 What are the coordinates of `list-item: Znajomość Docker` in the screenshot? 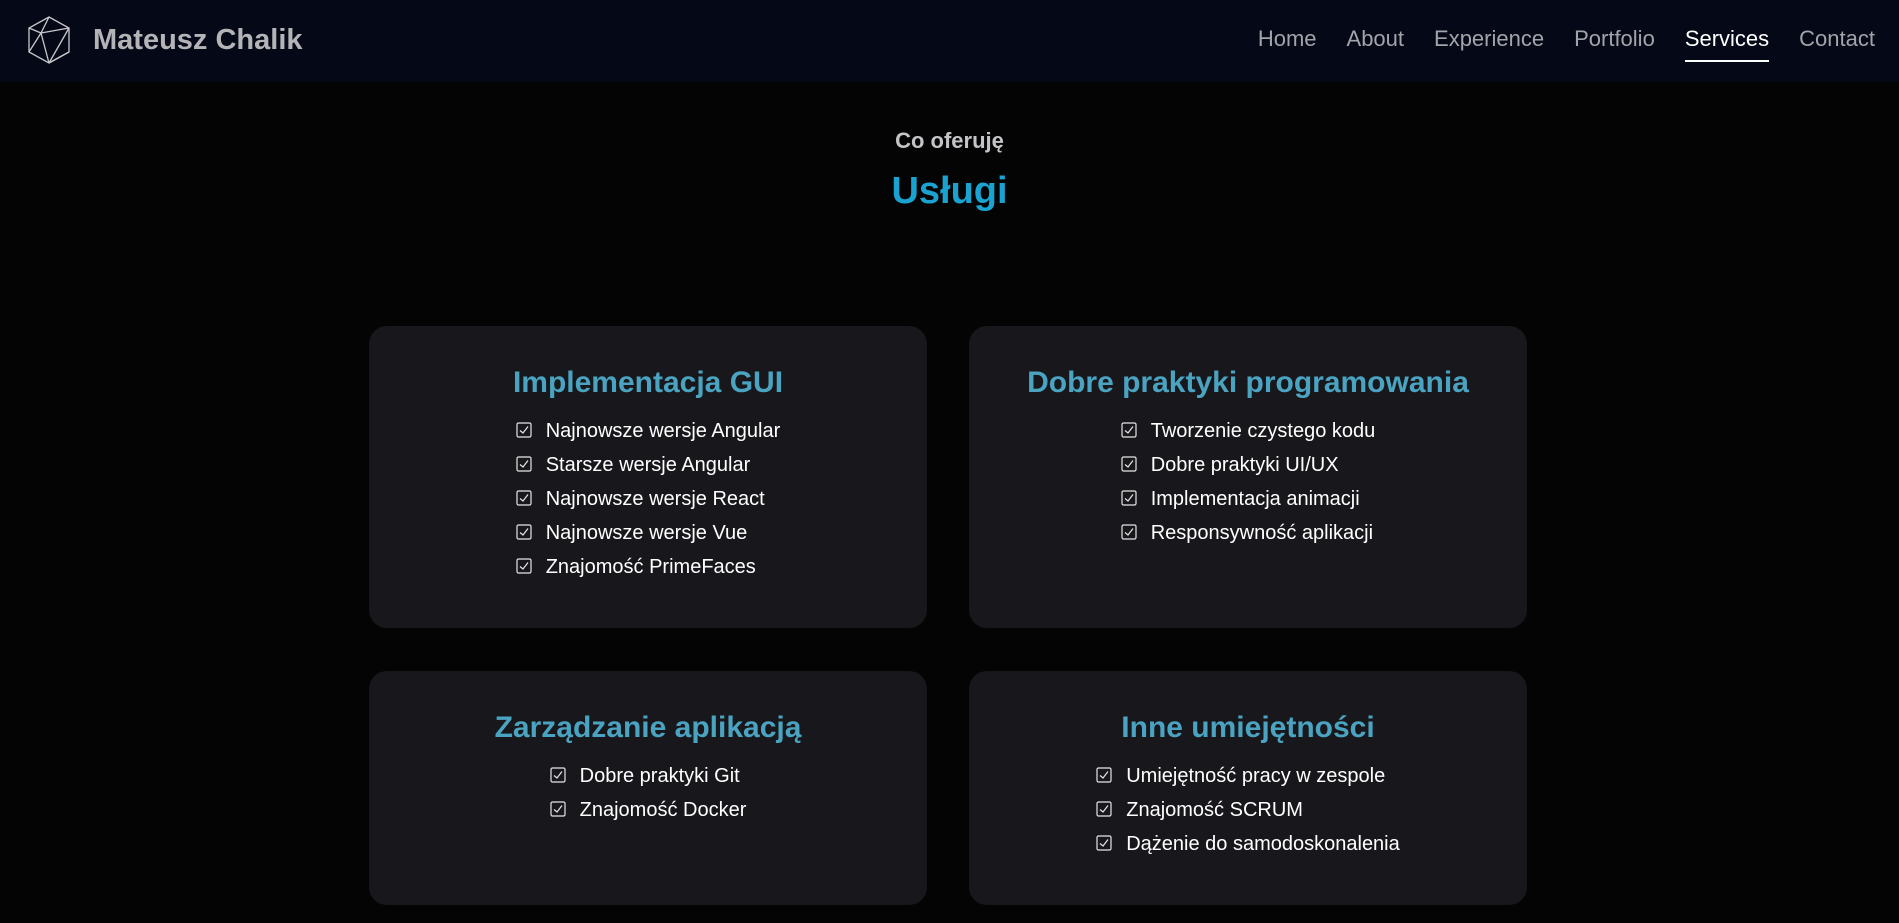 It's located at (648, 810).